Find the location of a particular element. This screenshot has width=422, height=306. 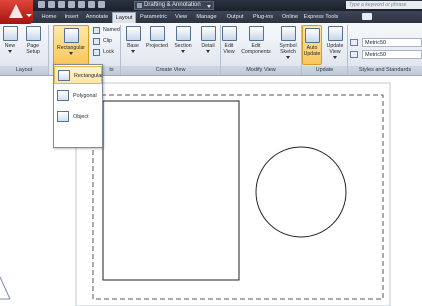

polygonal-viewport-icon is located at coordinates (63, 95).